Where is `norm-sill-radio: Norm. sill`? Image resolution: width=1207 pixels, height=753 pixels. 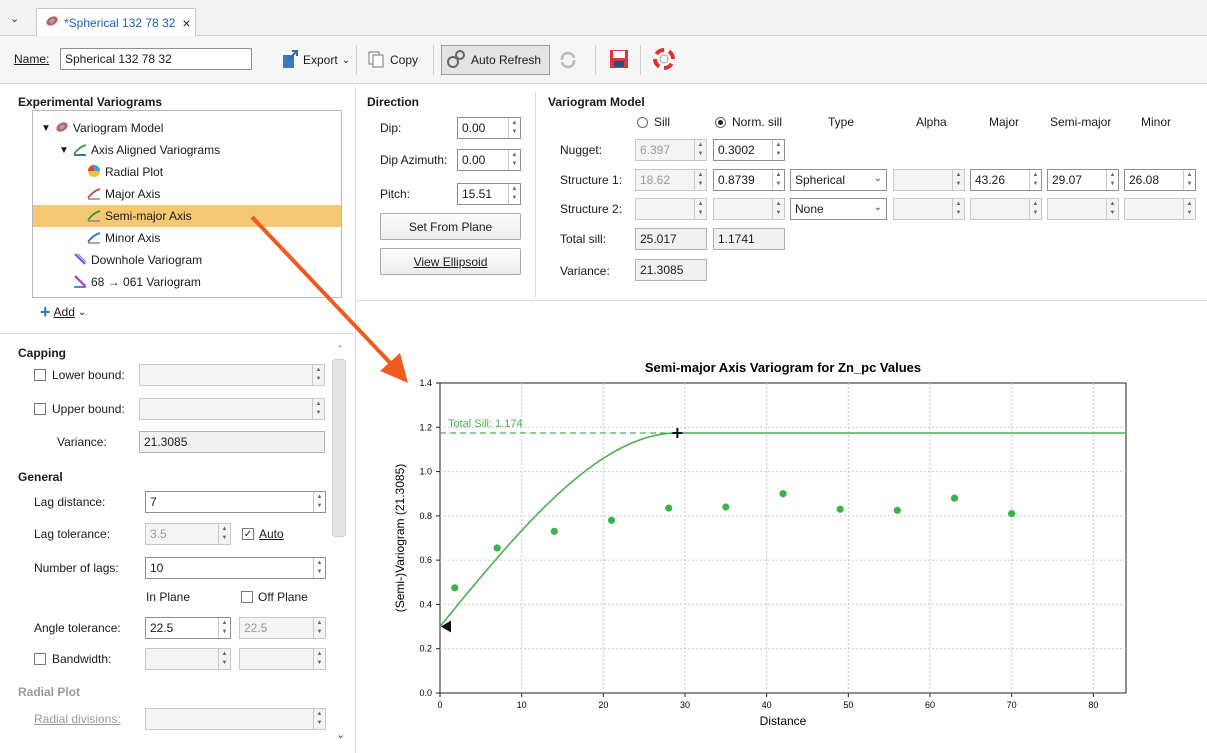
norm-sill-radio: Norm. sill is located at coordinates (748, 122).